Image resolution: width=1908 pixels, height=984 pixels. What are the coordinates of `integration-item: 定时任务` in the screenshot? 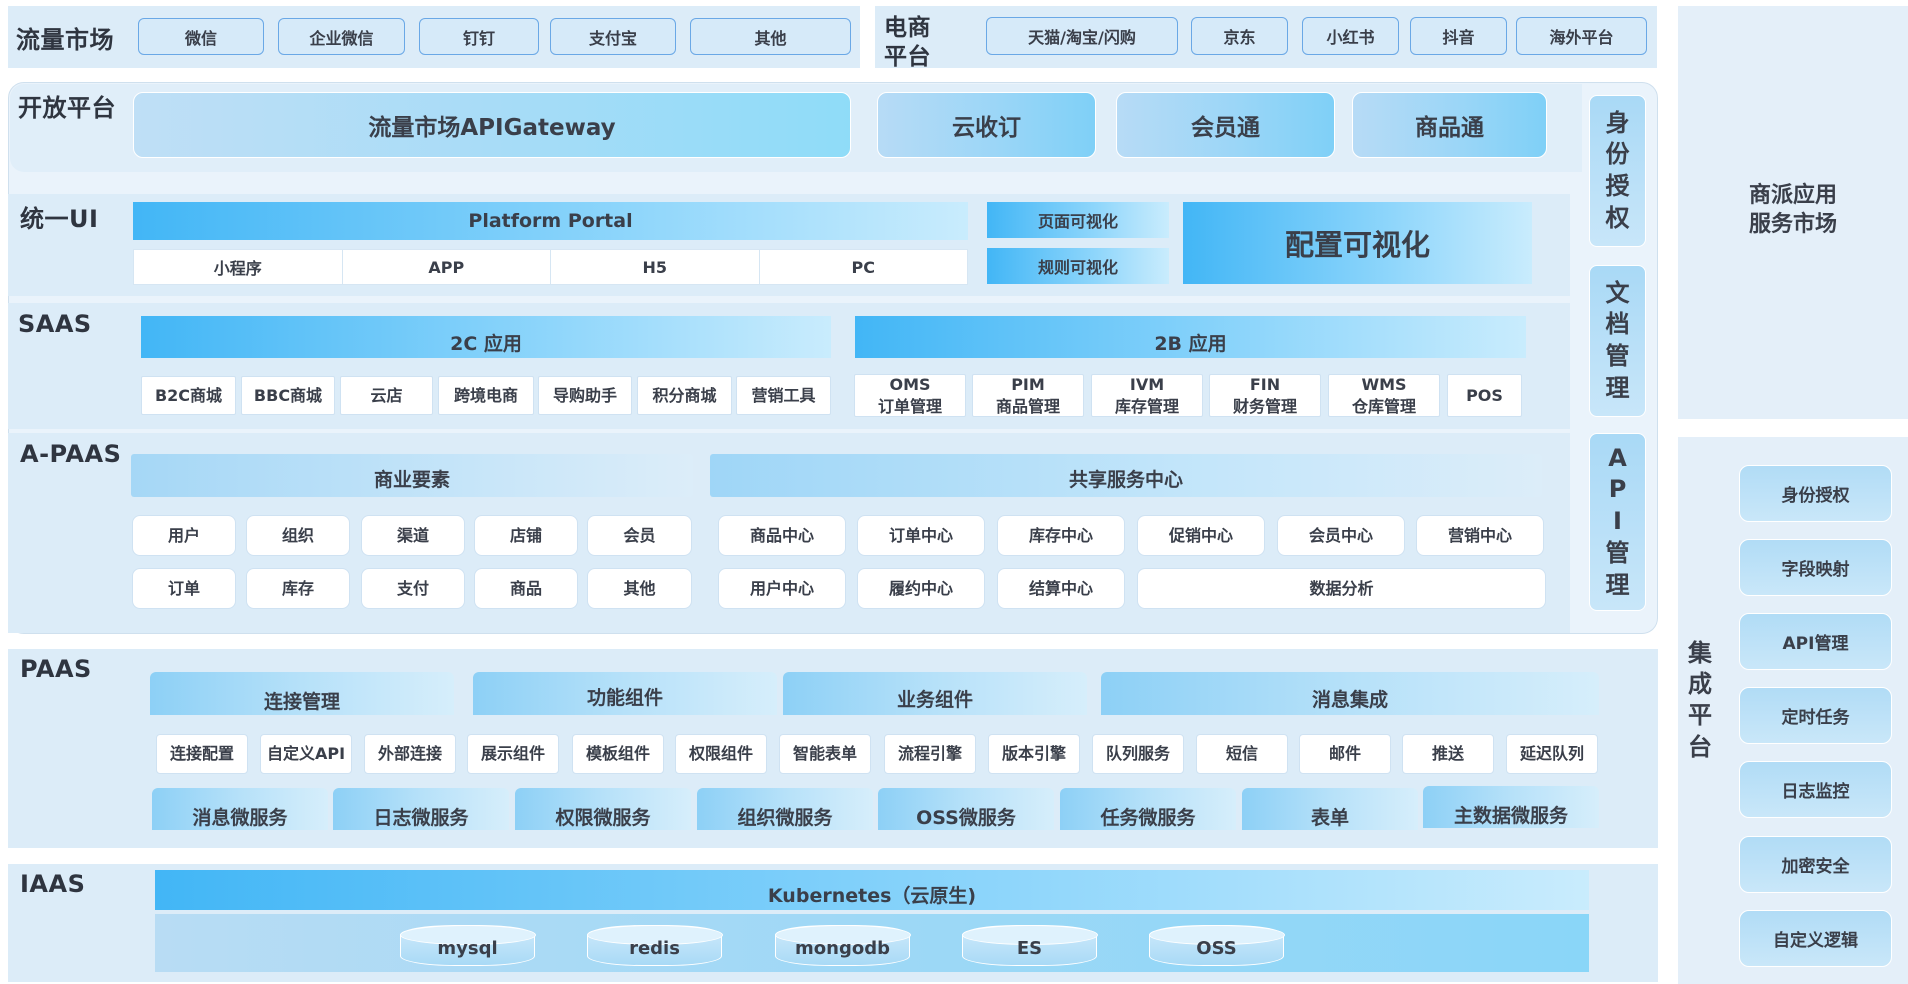 It's located at (1815, 715).